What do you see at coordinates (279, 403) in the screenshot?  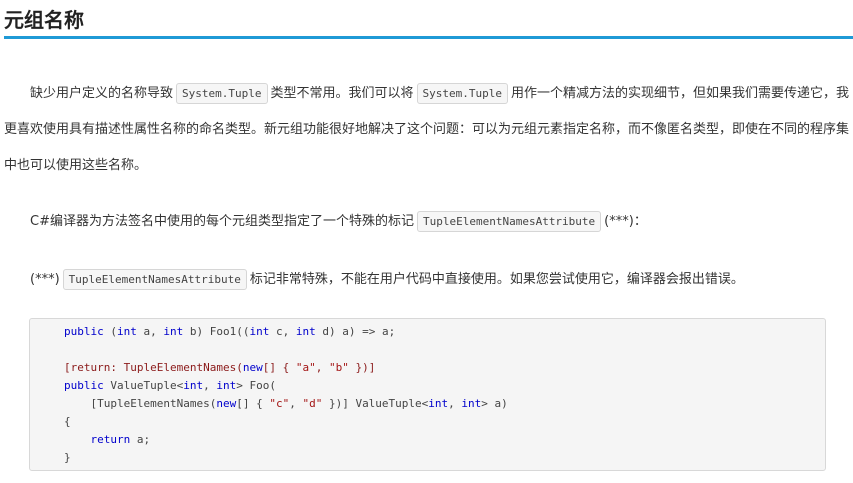 I see `code-string: "c"` at bounding box center [279, 403].